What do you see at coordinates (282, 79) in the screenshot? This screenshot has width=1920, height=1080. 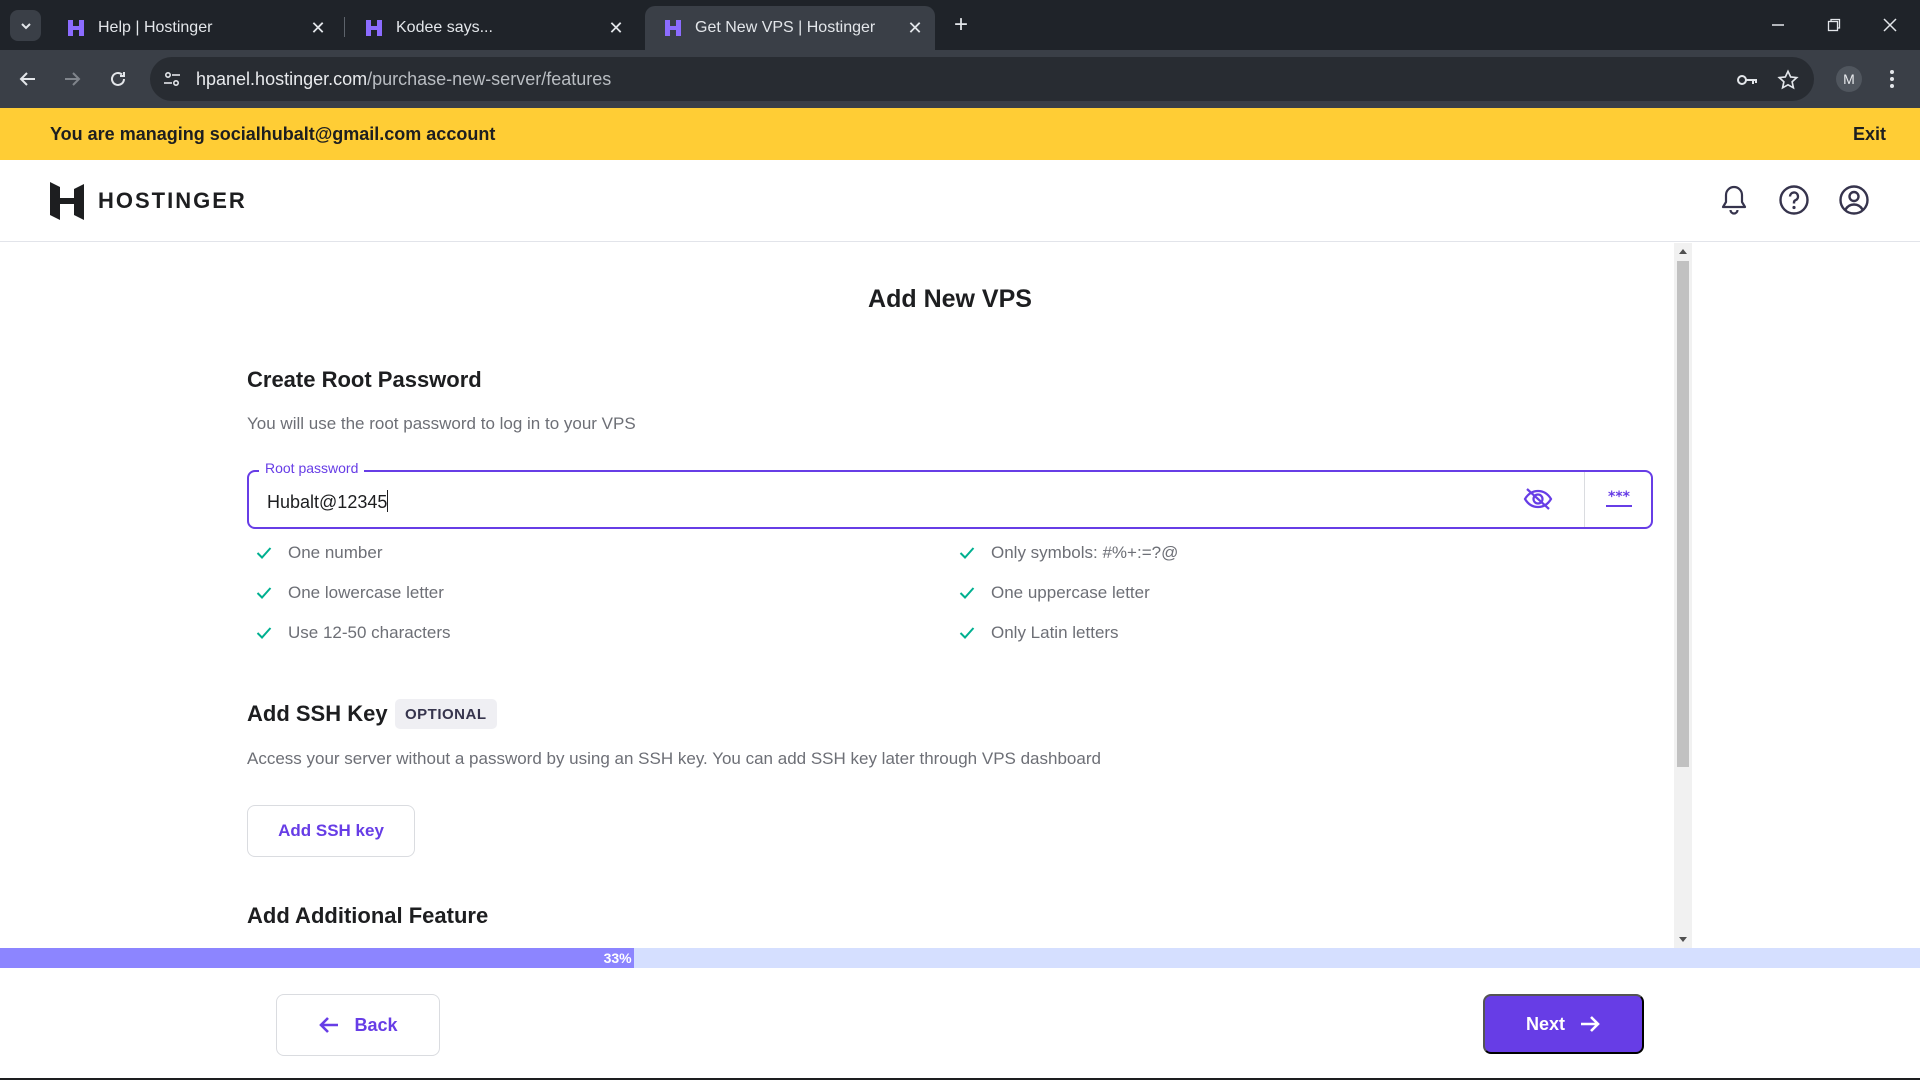 I see `url-host: hpanel.hostinger.com` at bounding box center [282, 79].